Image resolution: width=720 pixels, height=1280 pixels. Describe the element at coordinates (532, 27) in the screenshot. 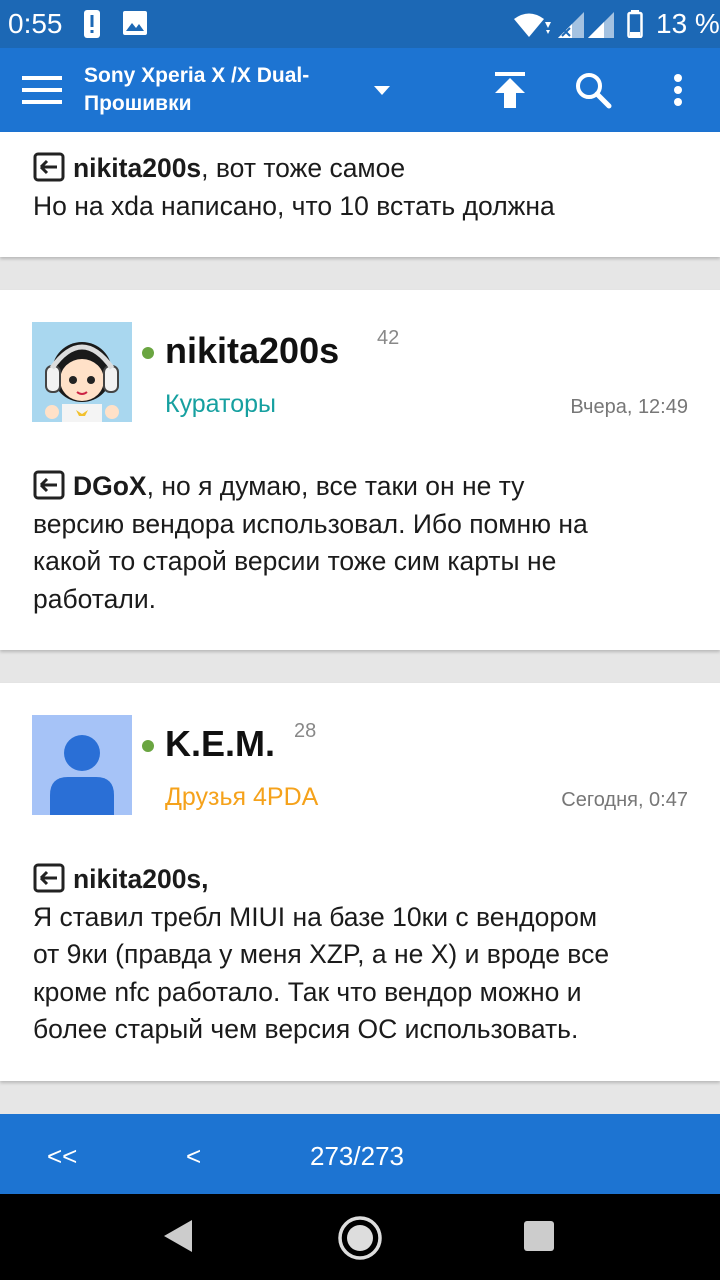

I see `wifi-icon` at that location.